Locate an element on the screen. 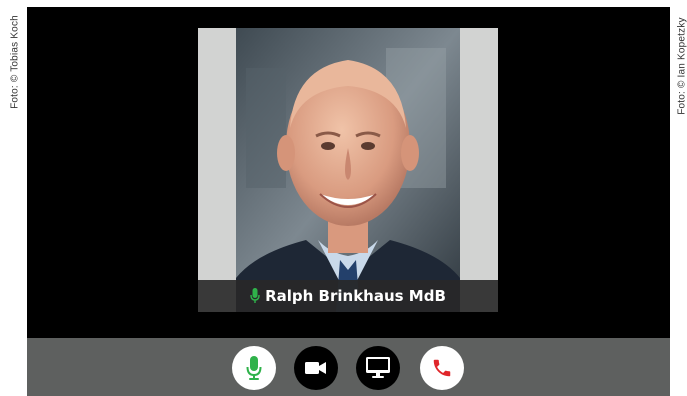 The width and height of the screenshot is (687, 396). phone-hangup-icon is located at coordinates (442, 368).